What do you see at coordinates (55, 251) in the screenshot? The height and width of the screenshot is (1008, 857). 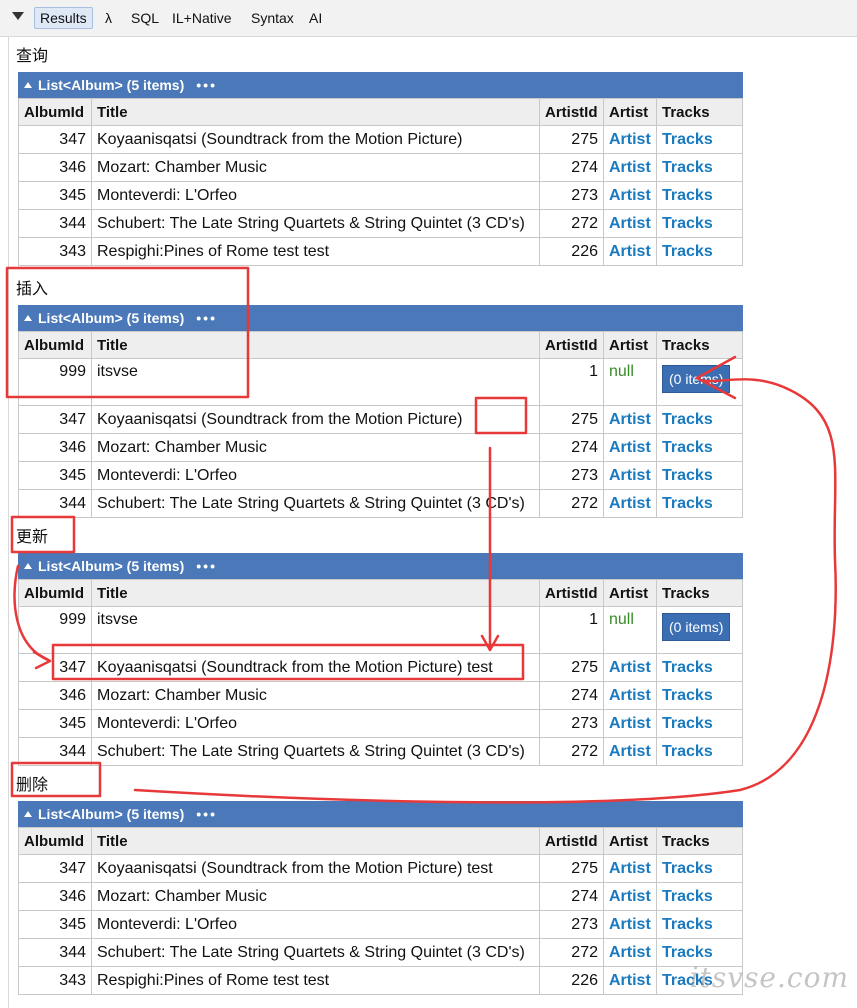 I see `album-id-cell: 343` at bounding box center [55, 251].